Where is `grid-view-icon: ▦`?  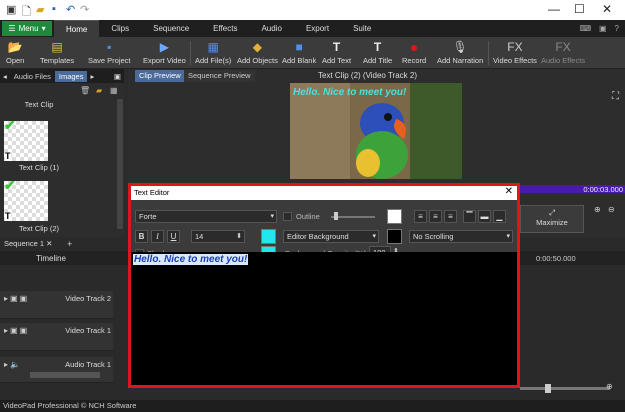
grid-view-icon: ▦ is located at coordinates (114, 90).